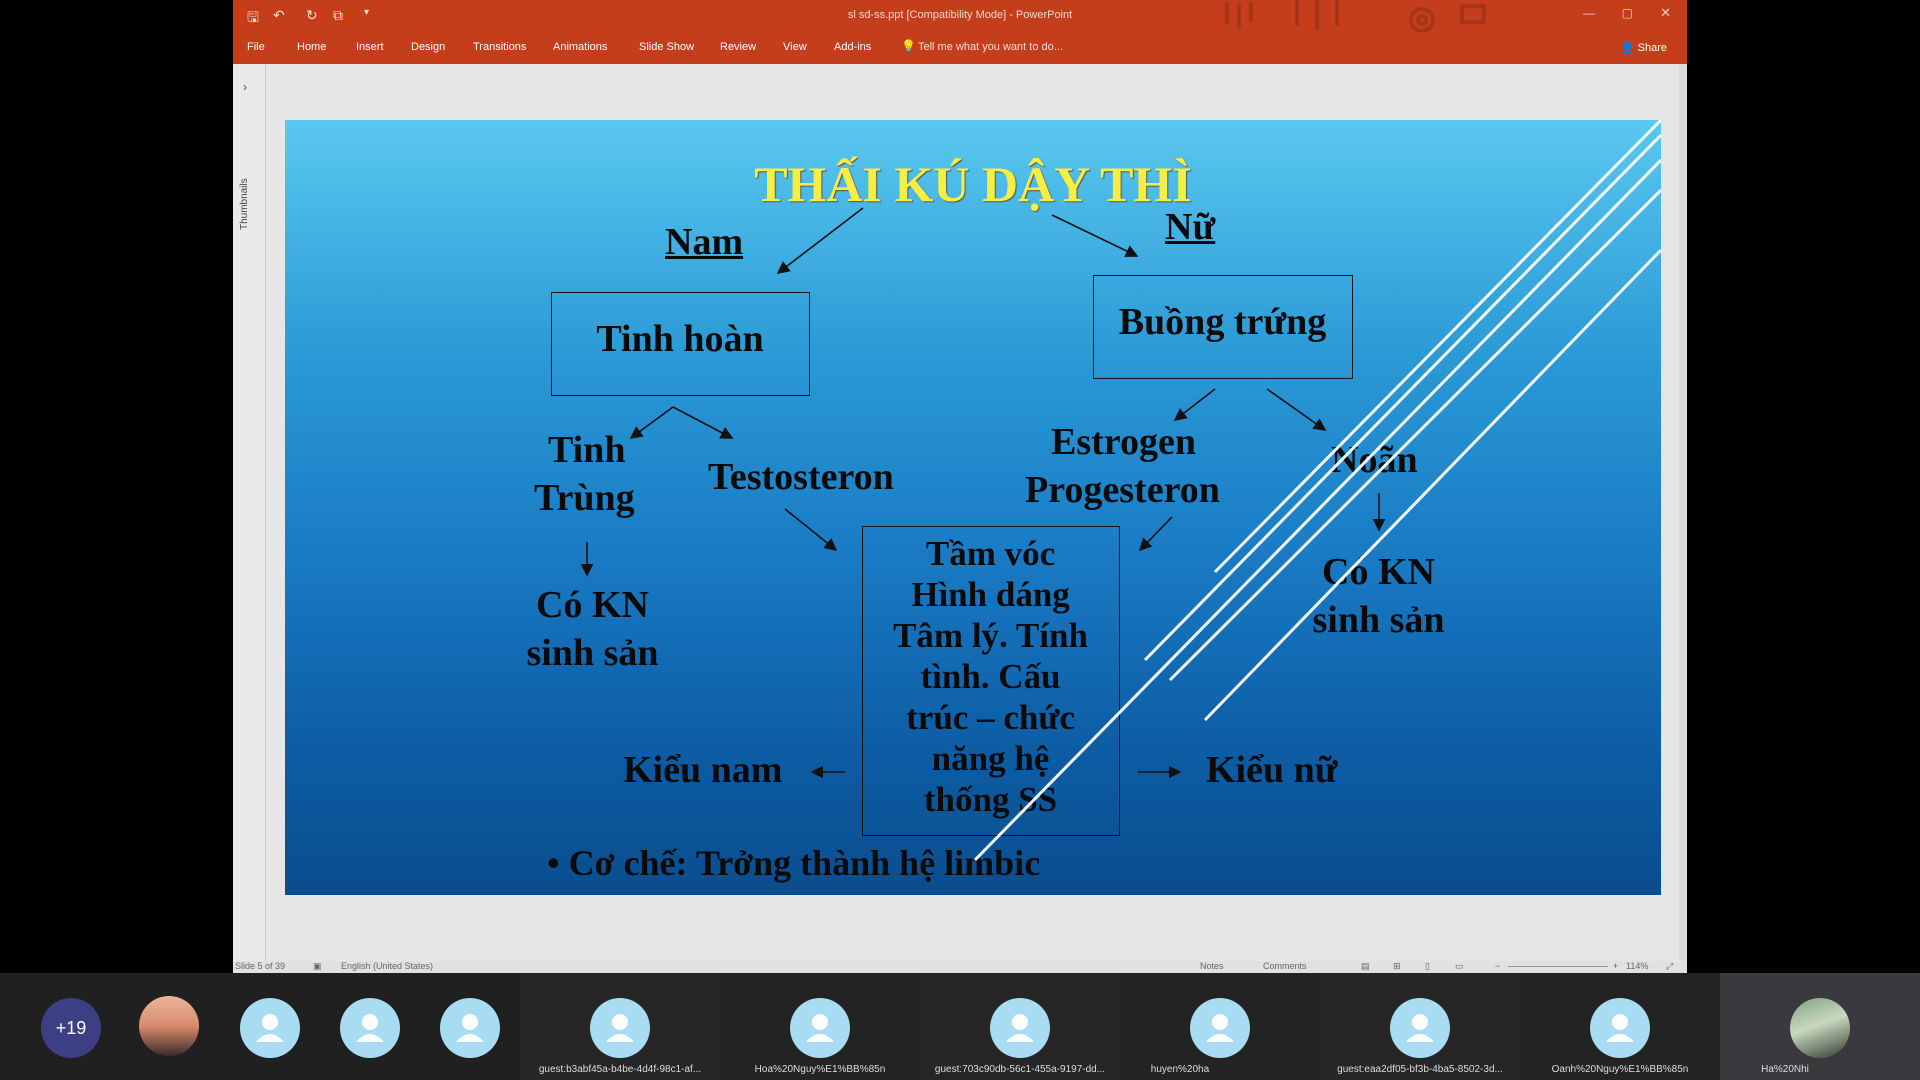 The width and height of the screenshot is (1920, 1080). Describe the element at coordinates (245, 87) in the screenshot. I see `chevron-right-icon: ›` at that location.